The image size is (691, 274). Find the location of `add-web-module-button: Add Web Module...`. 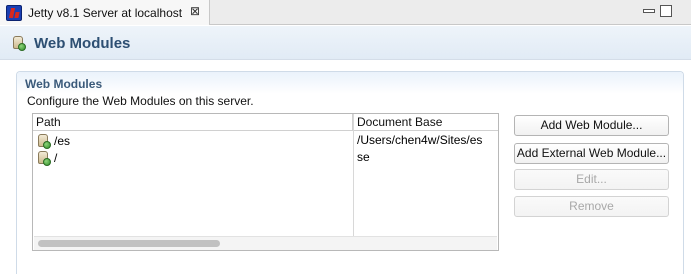

add-web-module-button: Add Web Module... is located at coordinates (591, 125).